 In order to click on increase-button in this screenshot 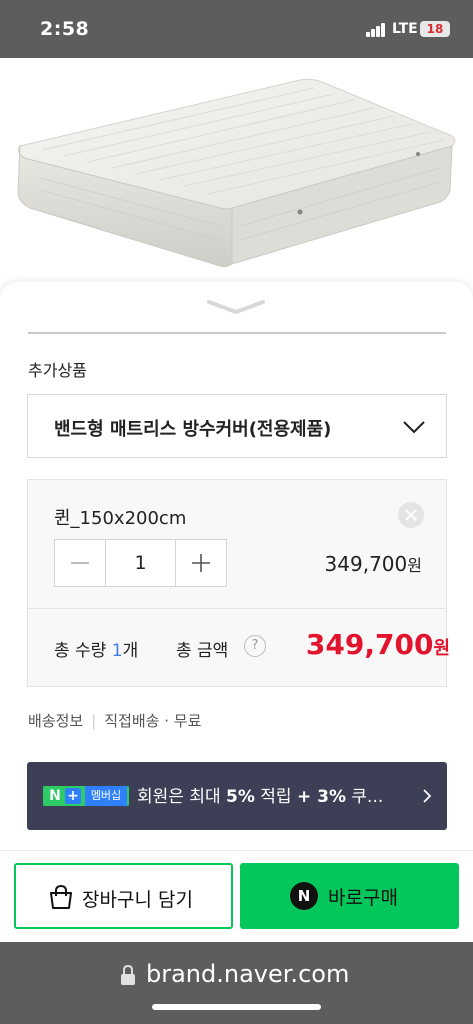, I will do `click(201, 563)`.